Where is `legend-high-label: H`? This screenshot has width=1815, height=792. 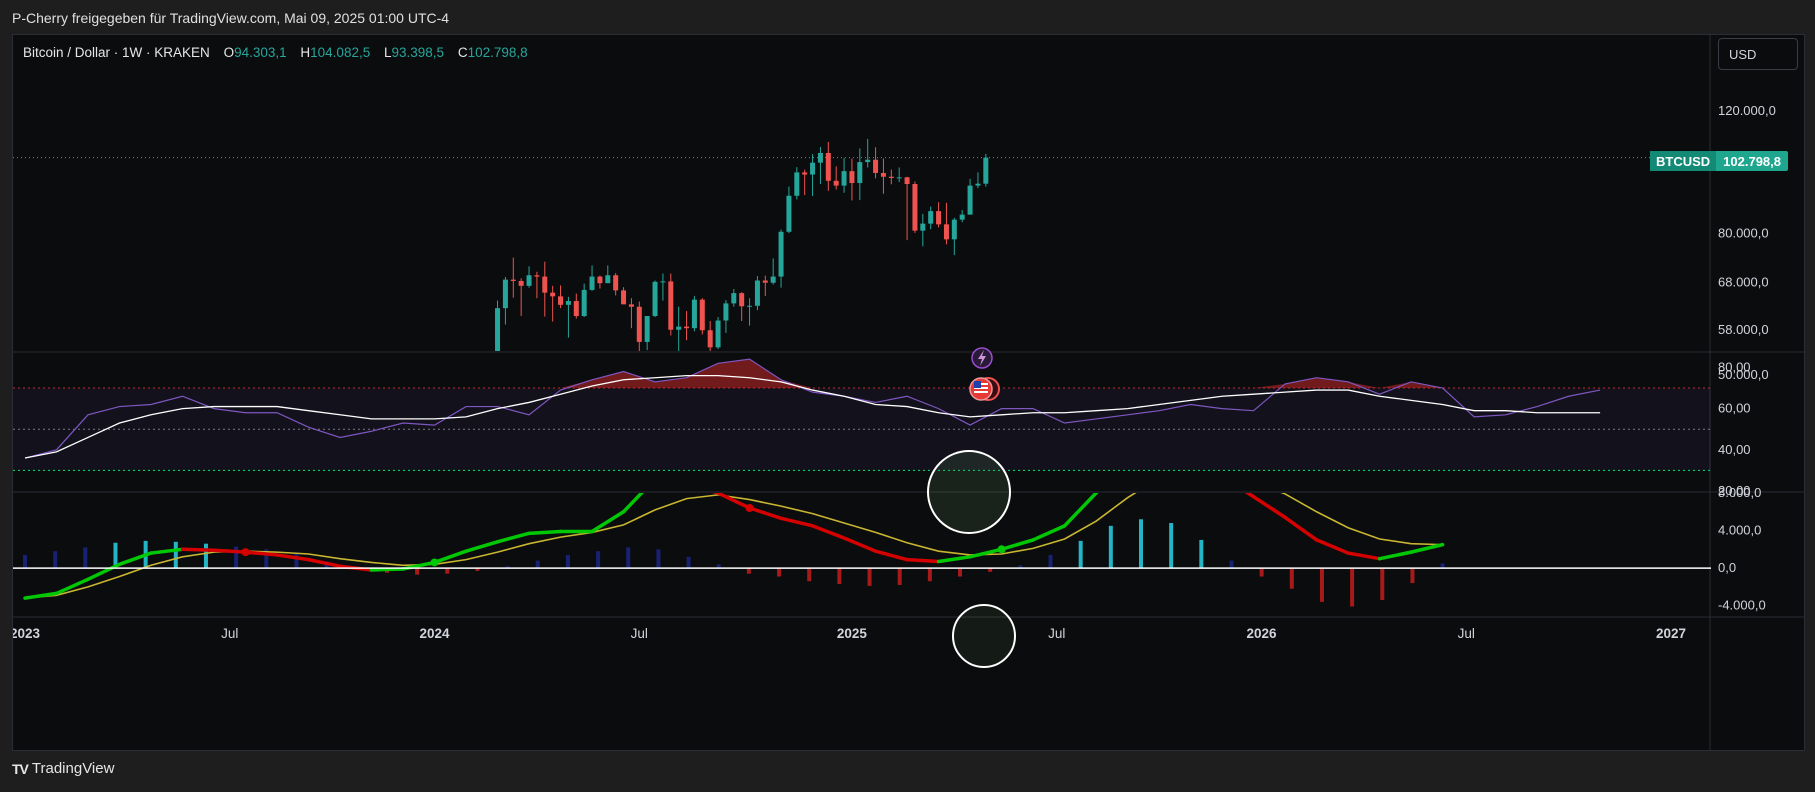 legend-high-label: H is located at coordinates (305, 52).